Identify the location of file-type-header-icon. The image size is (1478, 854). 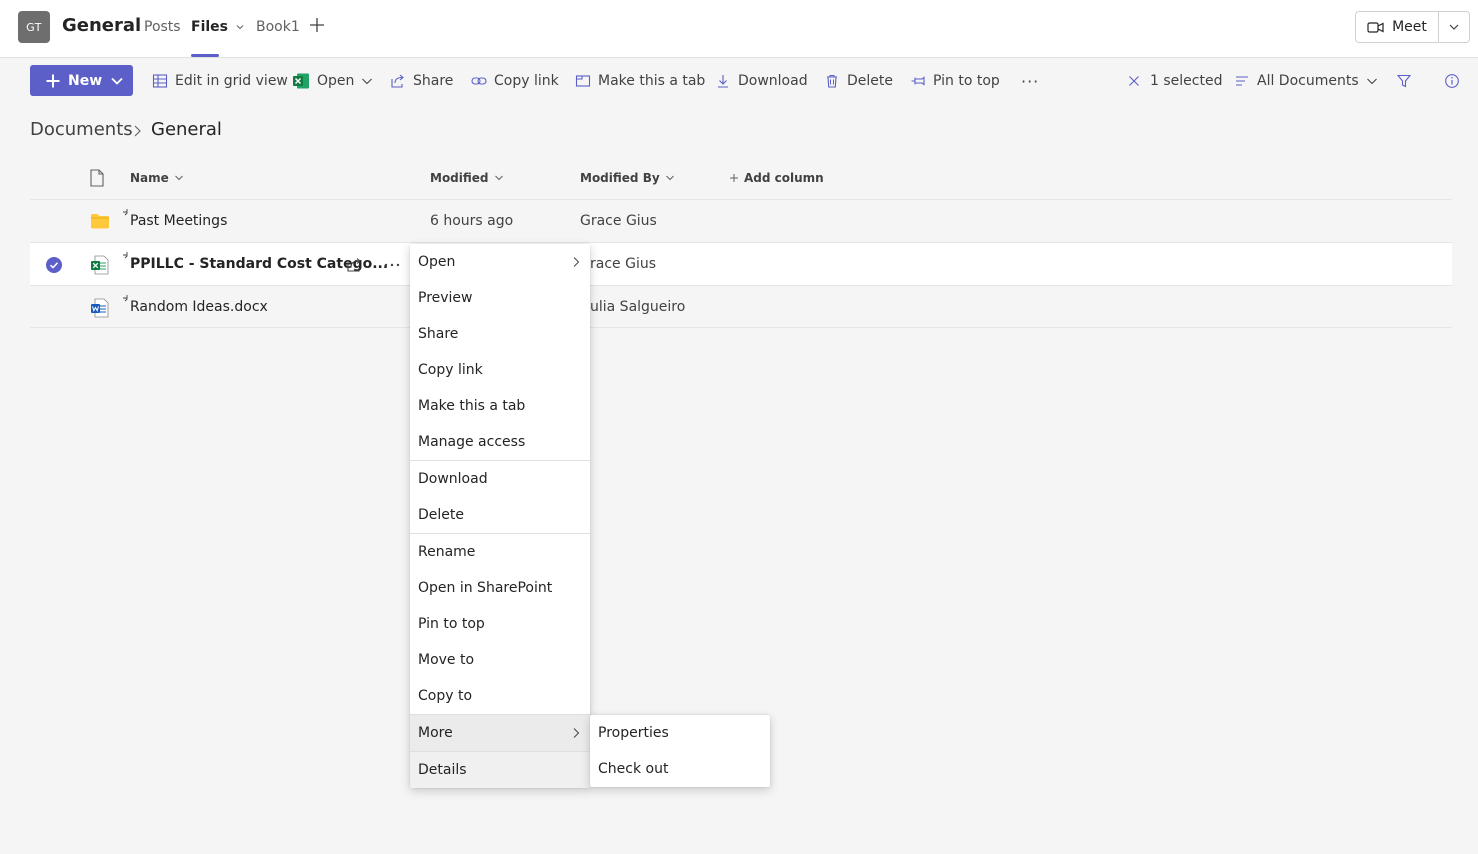
(97, 178).